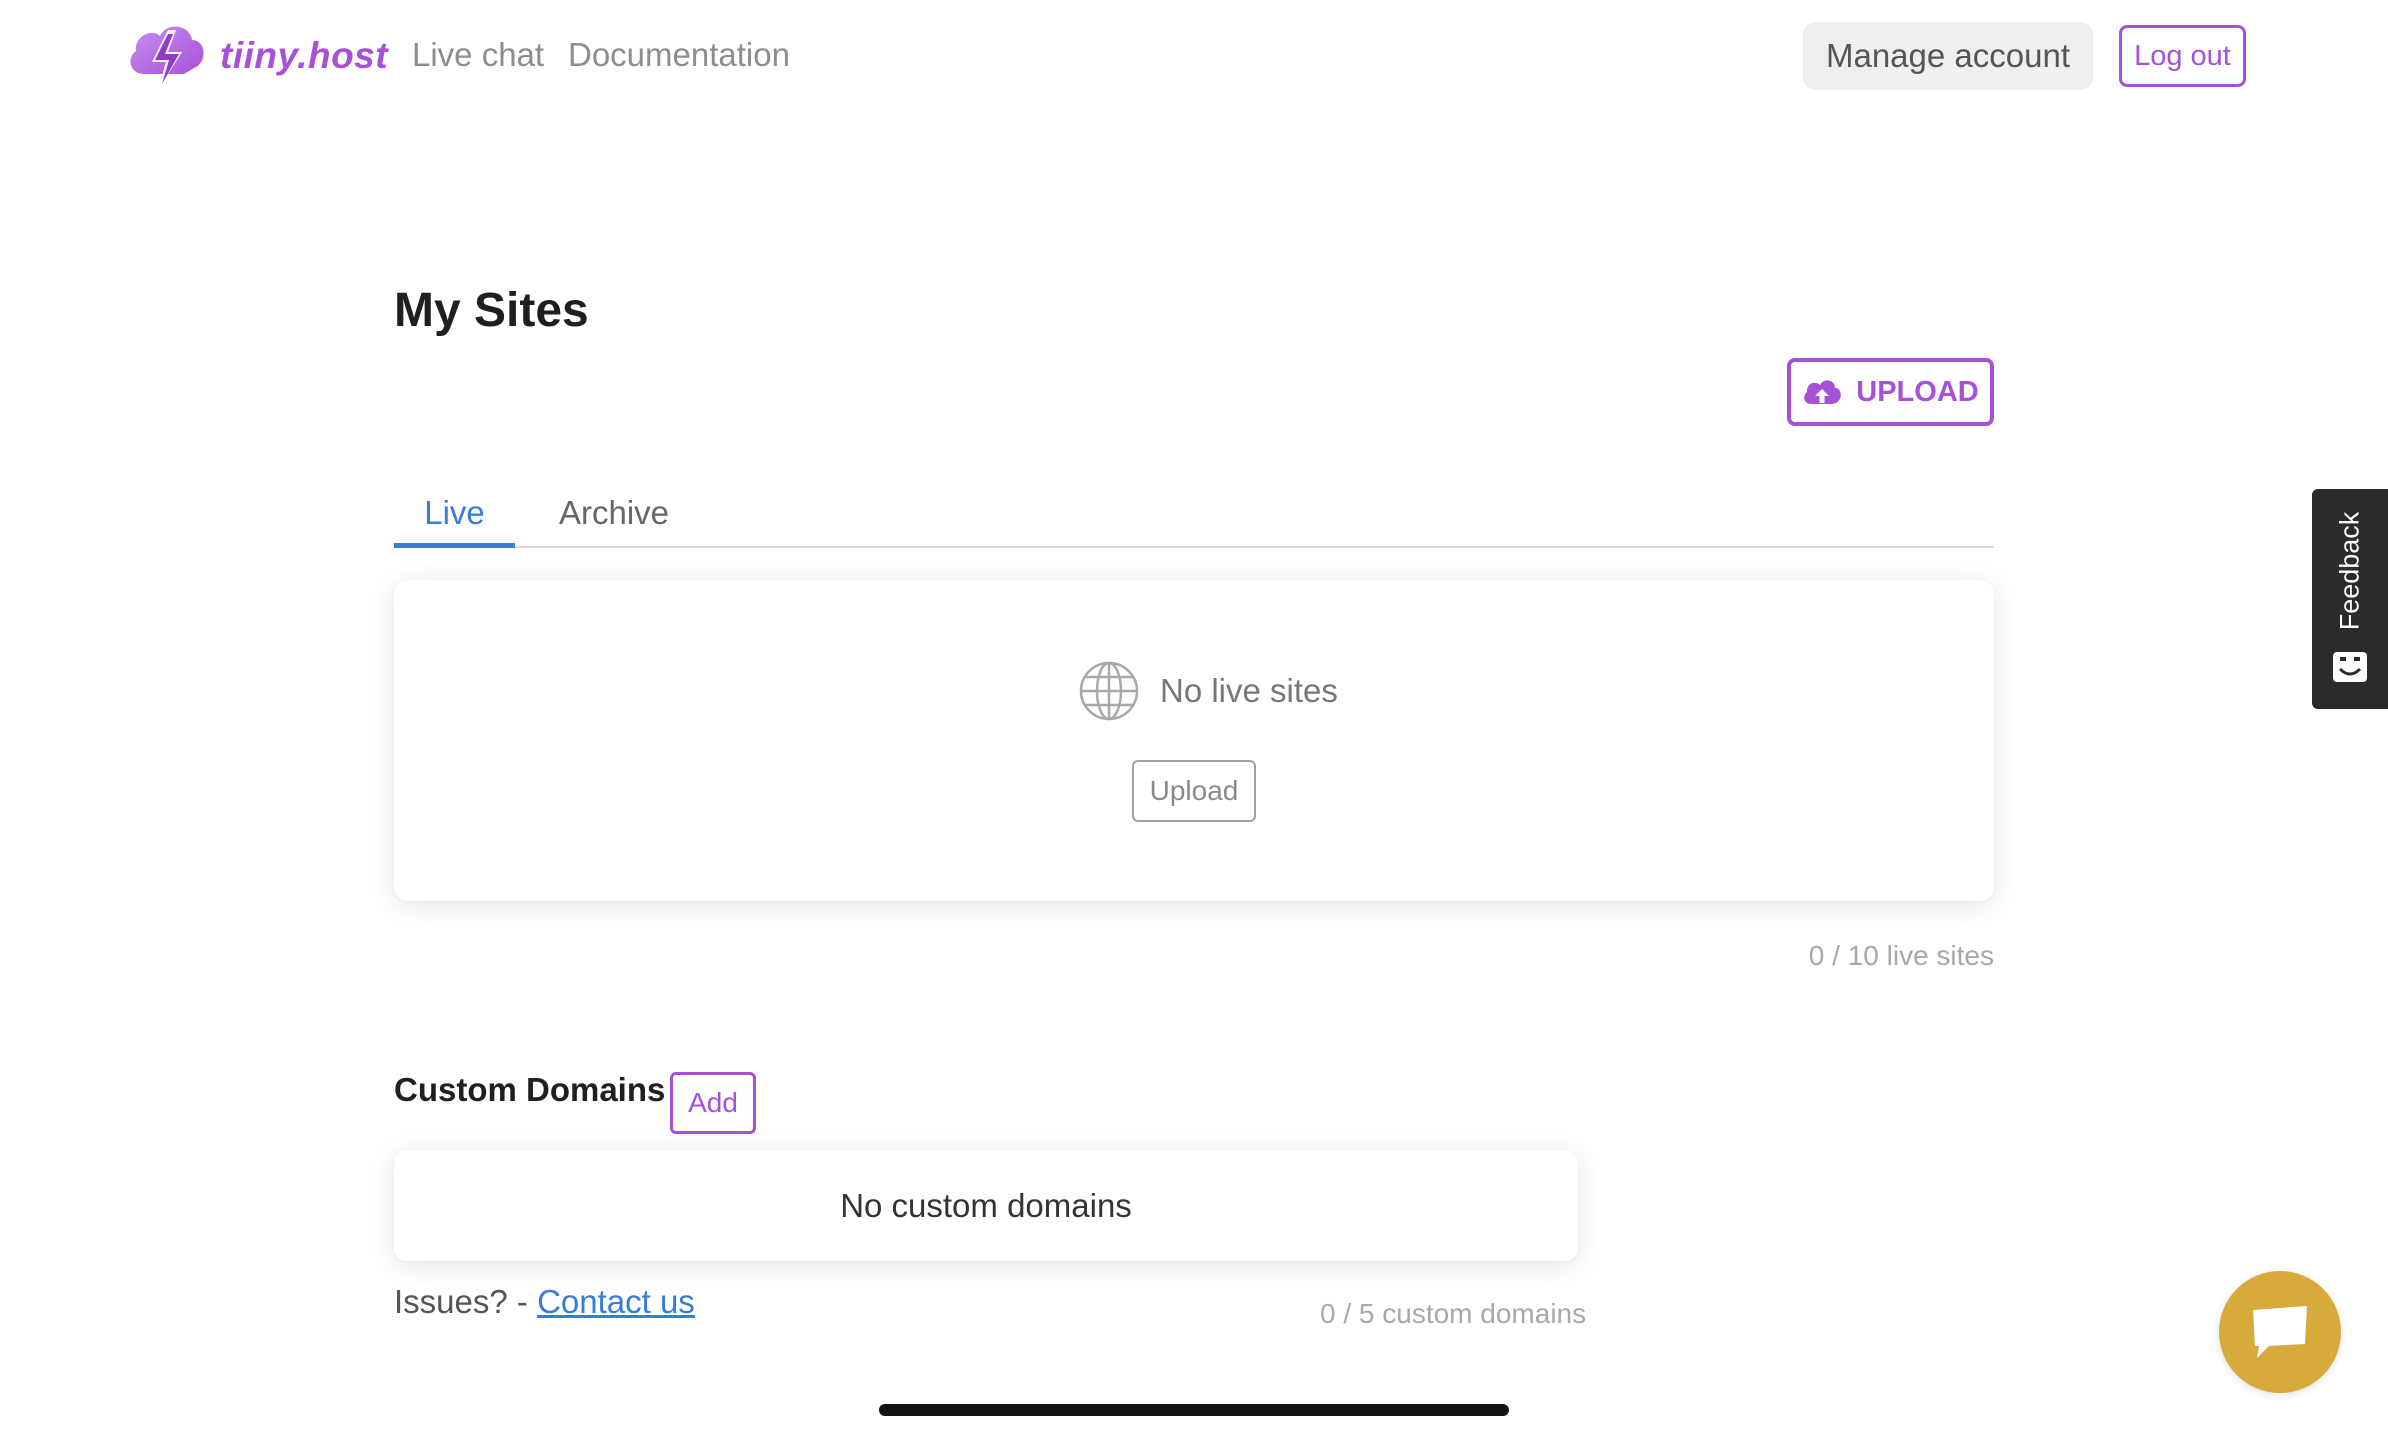  I want to click on feedback-label: Feedback, so click(2349, 571).